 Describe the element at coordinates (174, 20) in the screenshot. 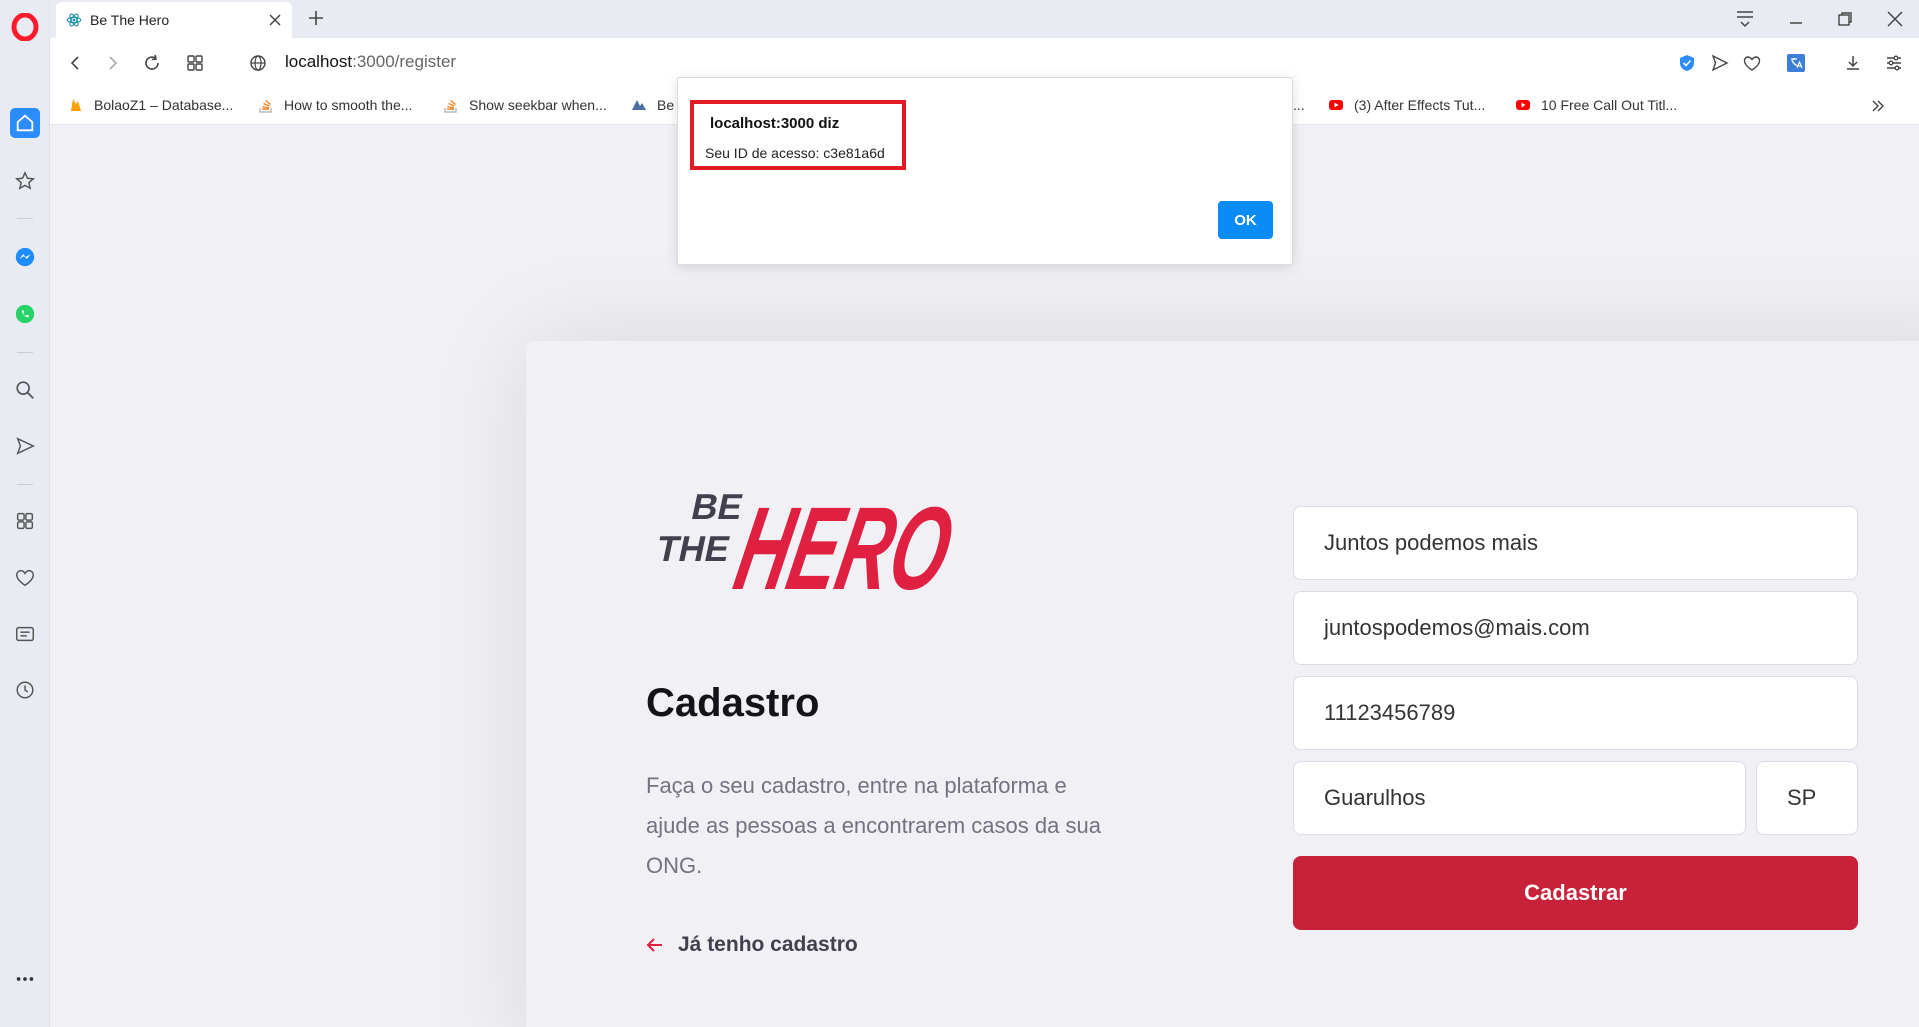

I see `tab-be-the-hero: Be The Hero` at that location.